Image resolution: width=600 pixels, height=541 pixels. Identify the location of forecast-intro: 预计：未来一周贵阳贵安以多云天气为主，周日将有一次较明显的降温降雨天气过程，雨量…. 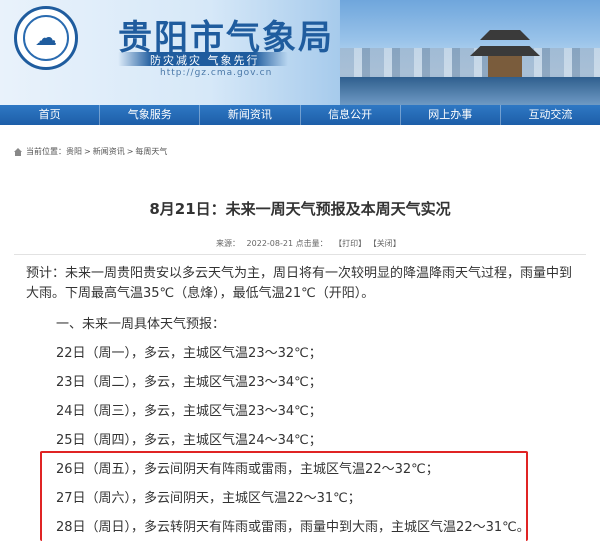
(299, 283).